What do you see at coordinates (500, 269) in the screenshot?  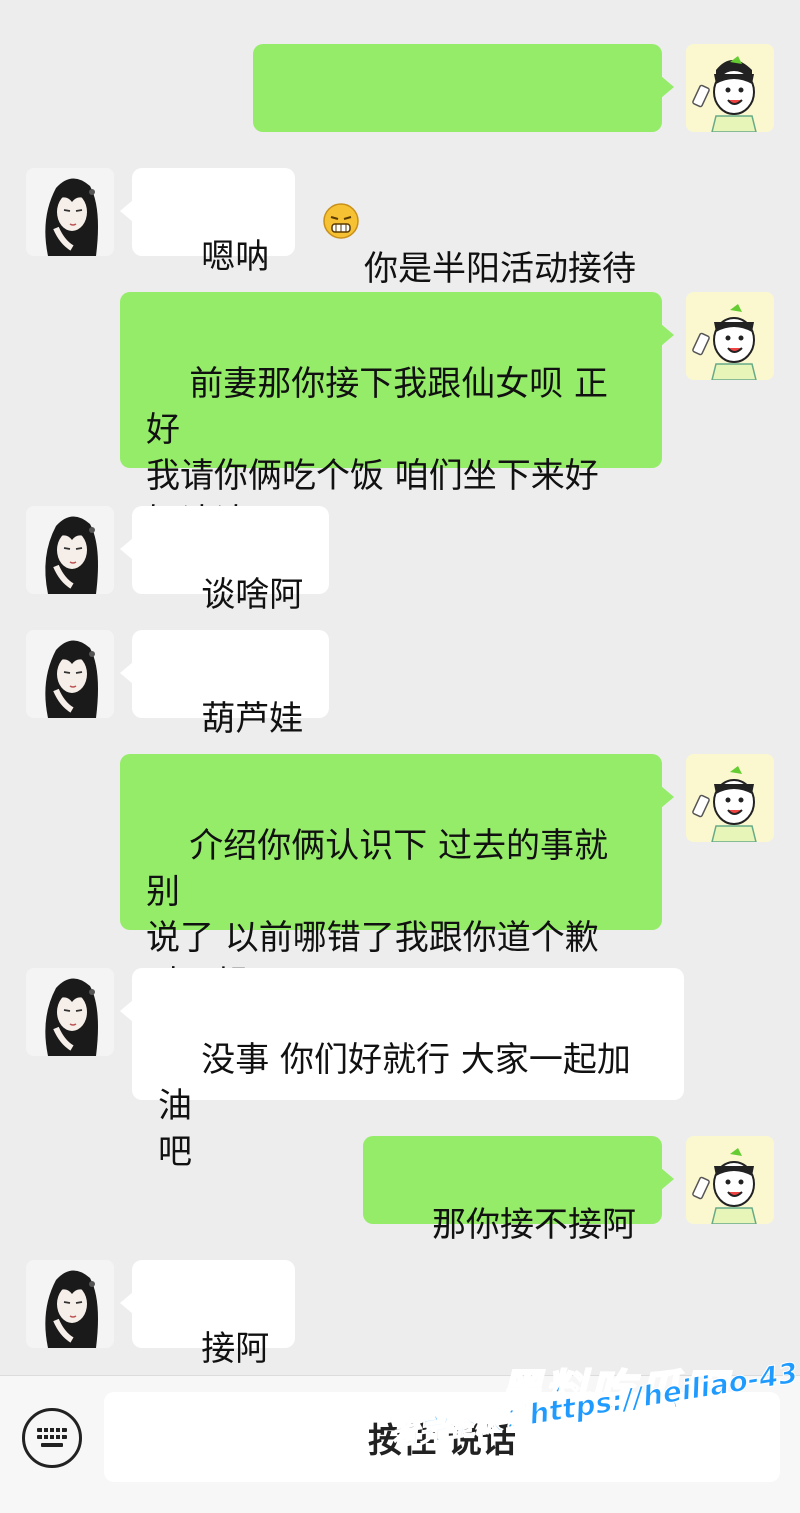 I see `message-text: 你是半阳活动接待` at bounding box center [500, 269].